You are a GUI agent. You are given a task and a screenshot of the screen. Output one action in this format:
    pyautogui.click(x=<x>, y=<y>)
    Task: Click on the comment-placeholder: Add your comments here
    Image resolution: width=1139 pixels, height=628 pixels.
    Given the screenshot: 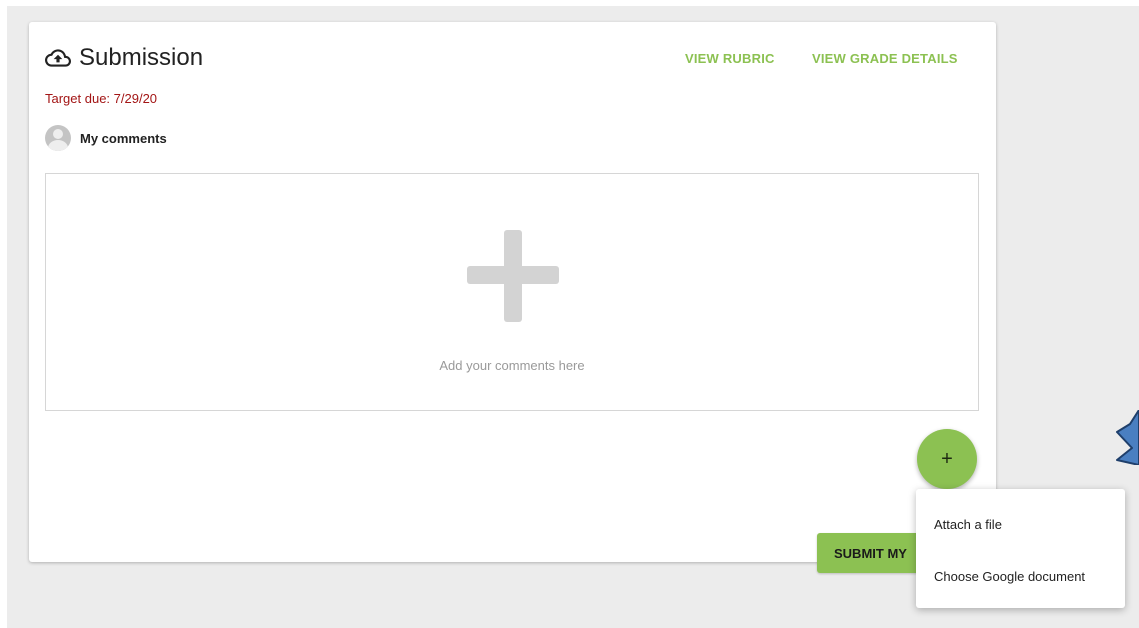 What is the action you would take?
    pyautogui.click(x=512, y=365)
    